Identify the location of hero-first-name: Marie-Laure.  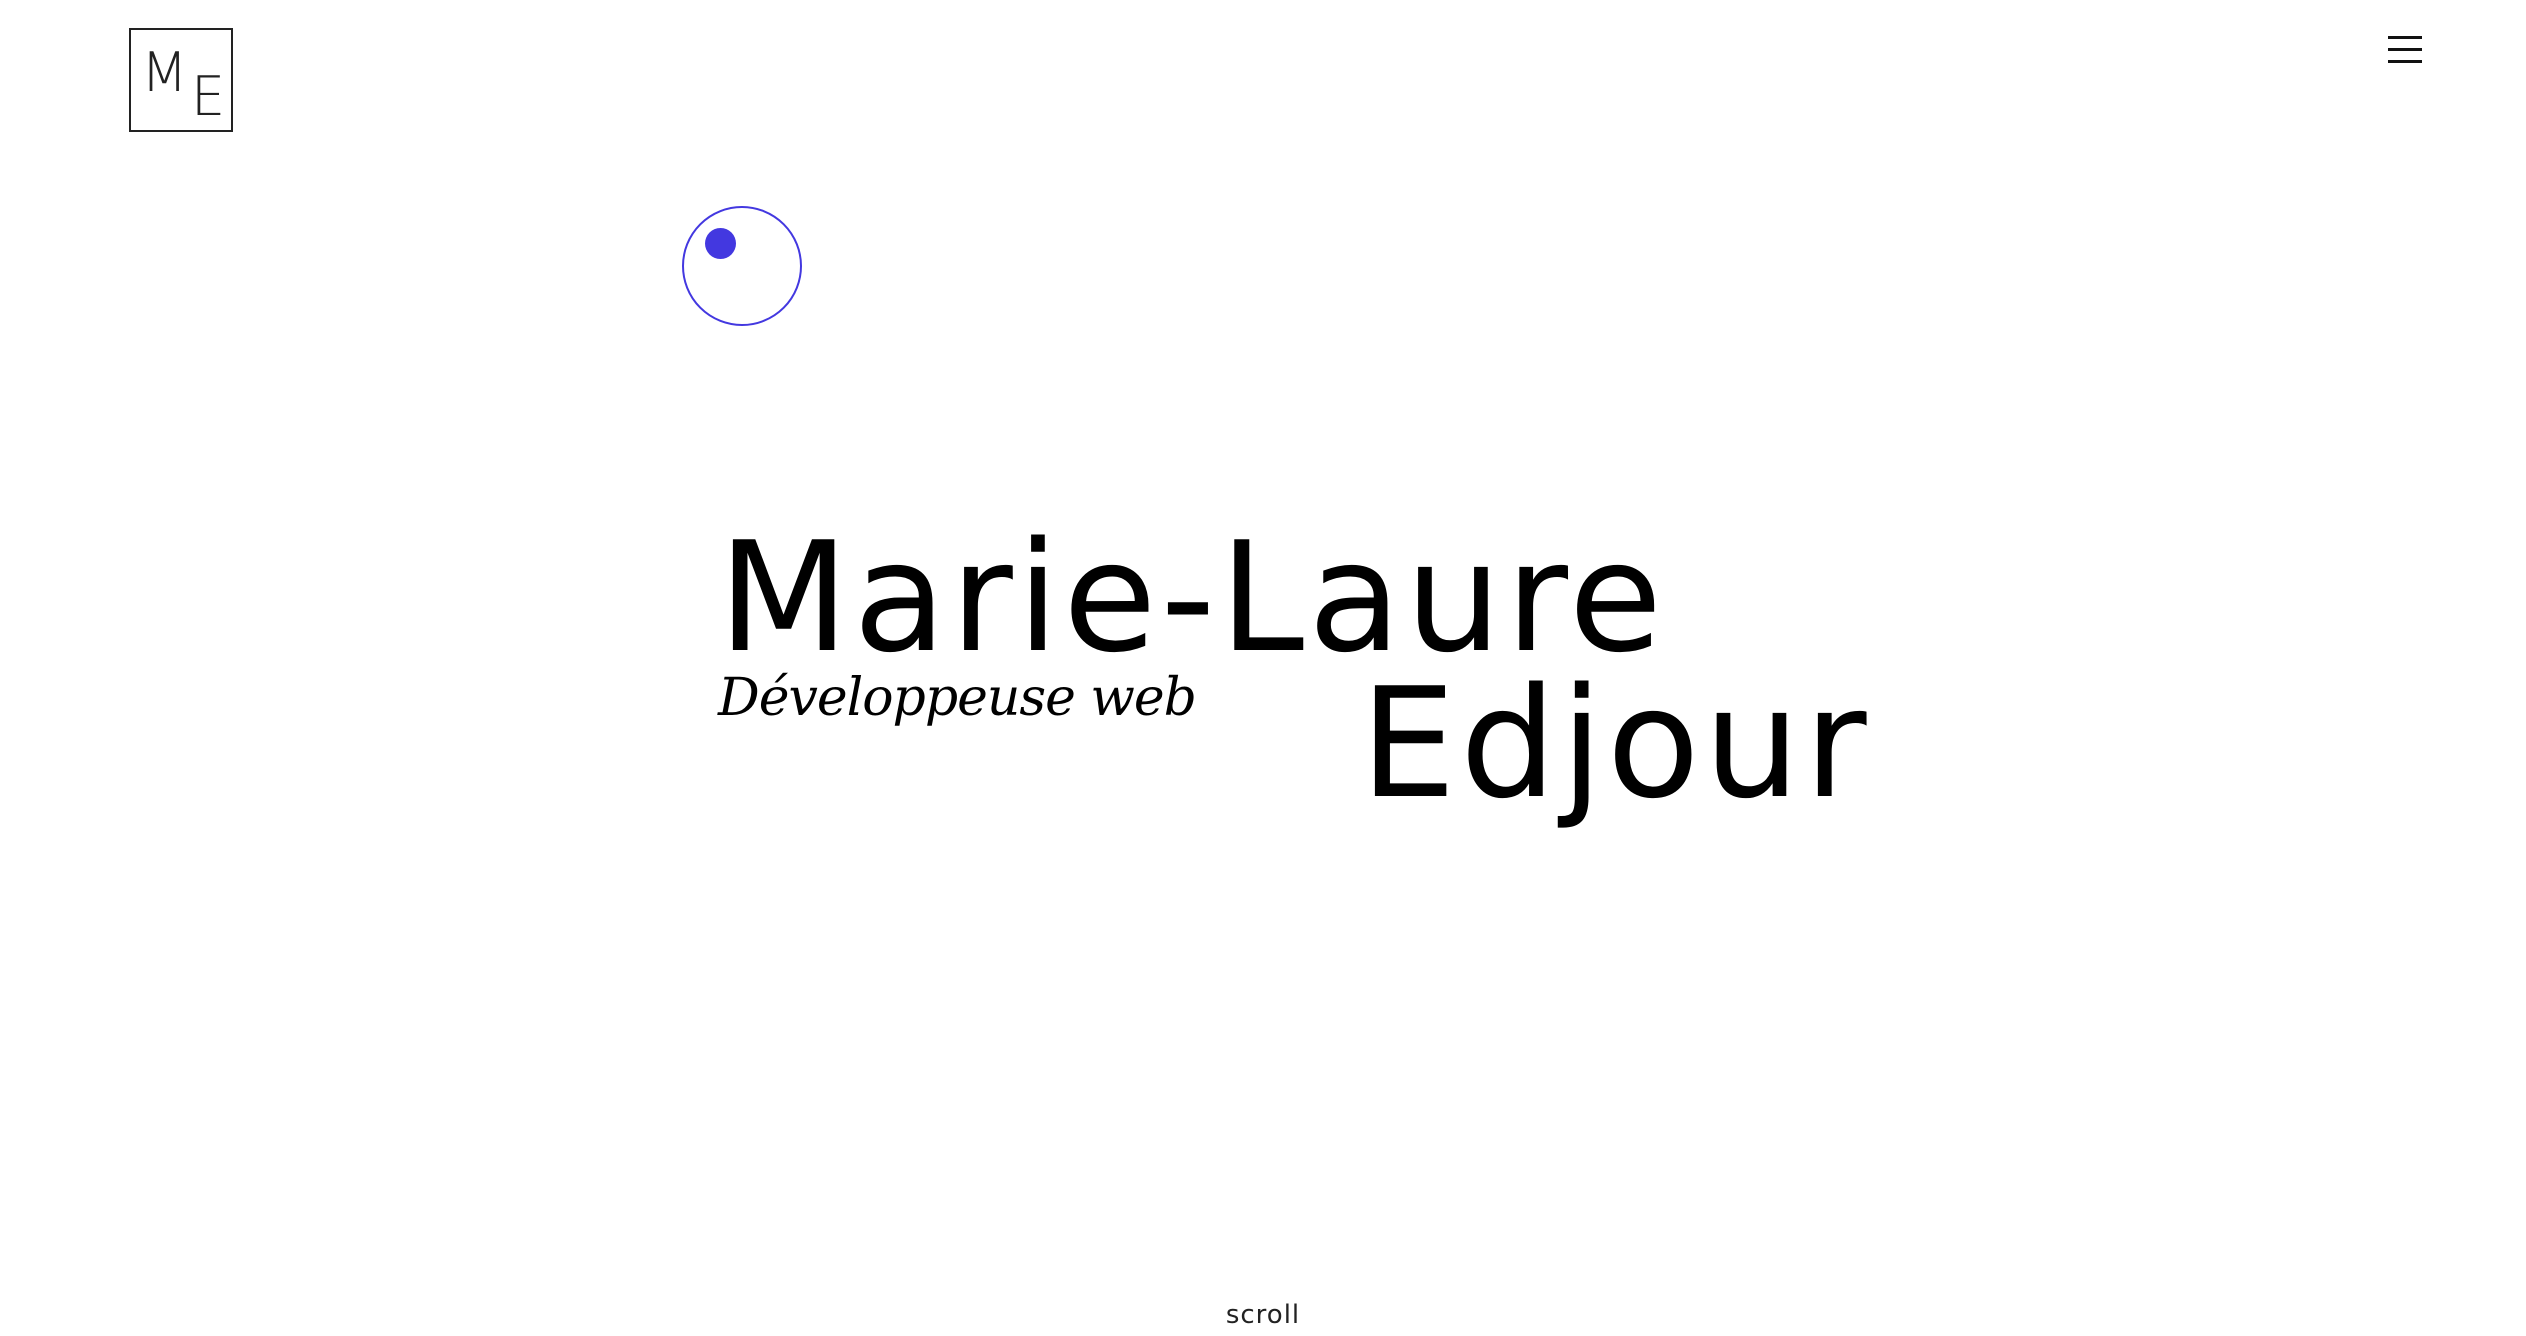
(1192, 597).